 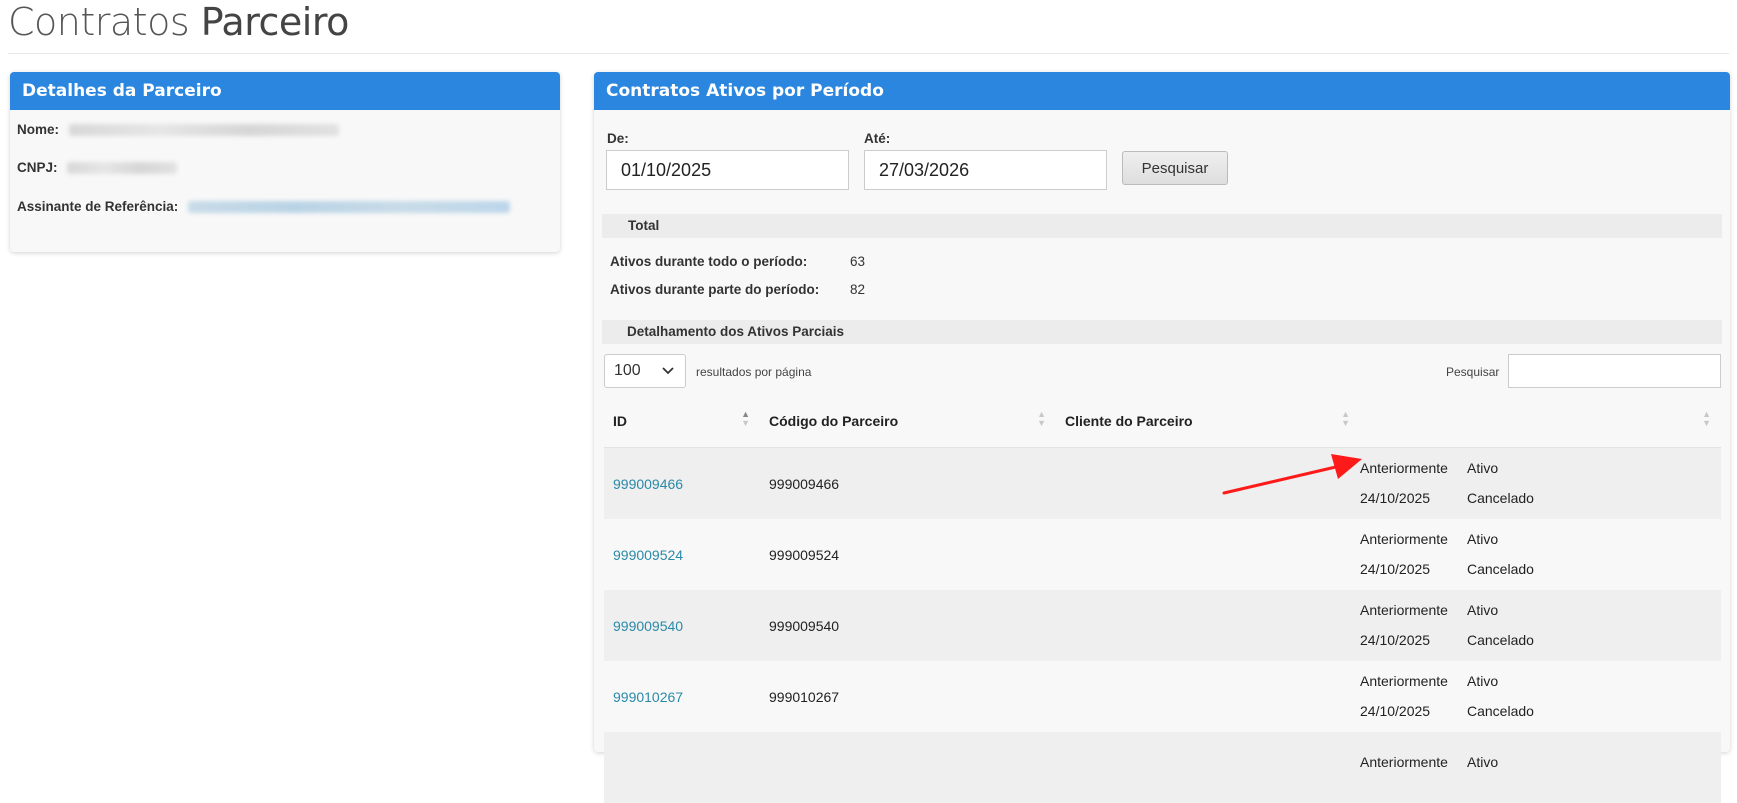 I want to click on partner-code-cell: 999009540, so click(x=908, y=625).